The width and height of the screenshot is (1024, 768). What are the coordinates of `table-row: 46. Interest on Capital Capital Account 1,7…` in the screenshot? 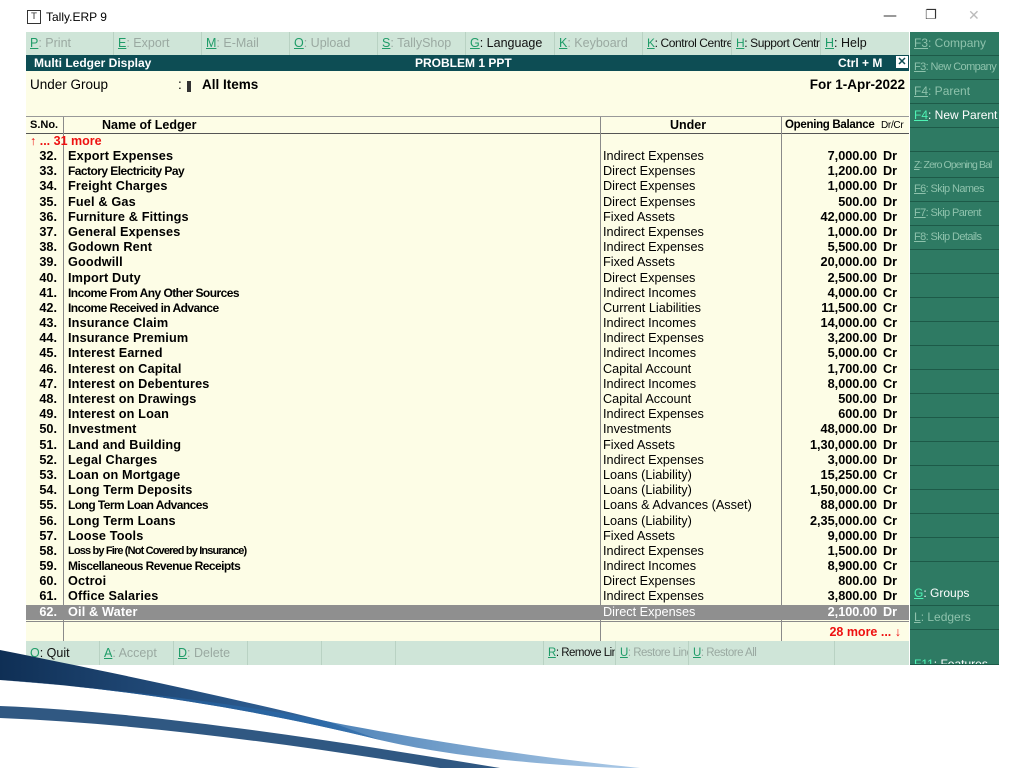 It's located at (467, 369).